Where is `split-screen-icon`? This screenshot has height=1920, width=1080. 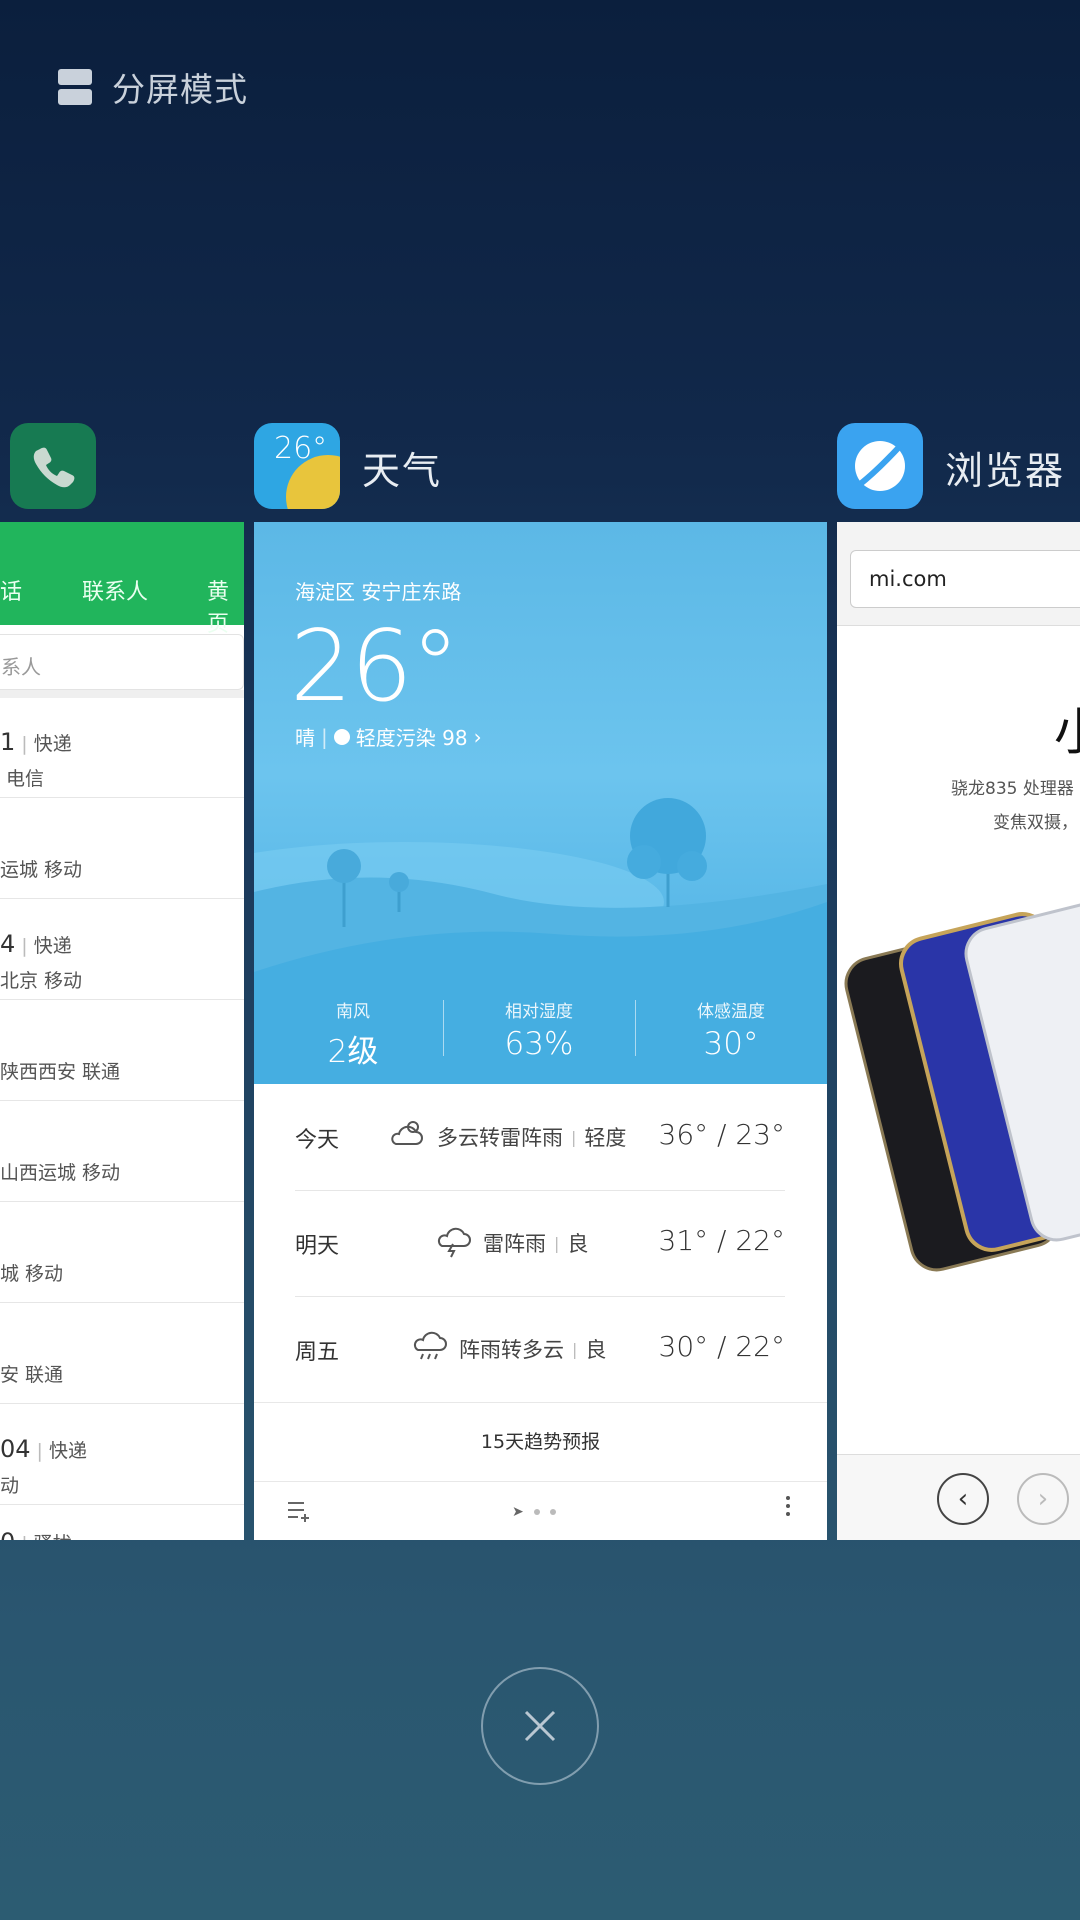
split-screen-icon is located at coordinates (75, 87).